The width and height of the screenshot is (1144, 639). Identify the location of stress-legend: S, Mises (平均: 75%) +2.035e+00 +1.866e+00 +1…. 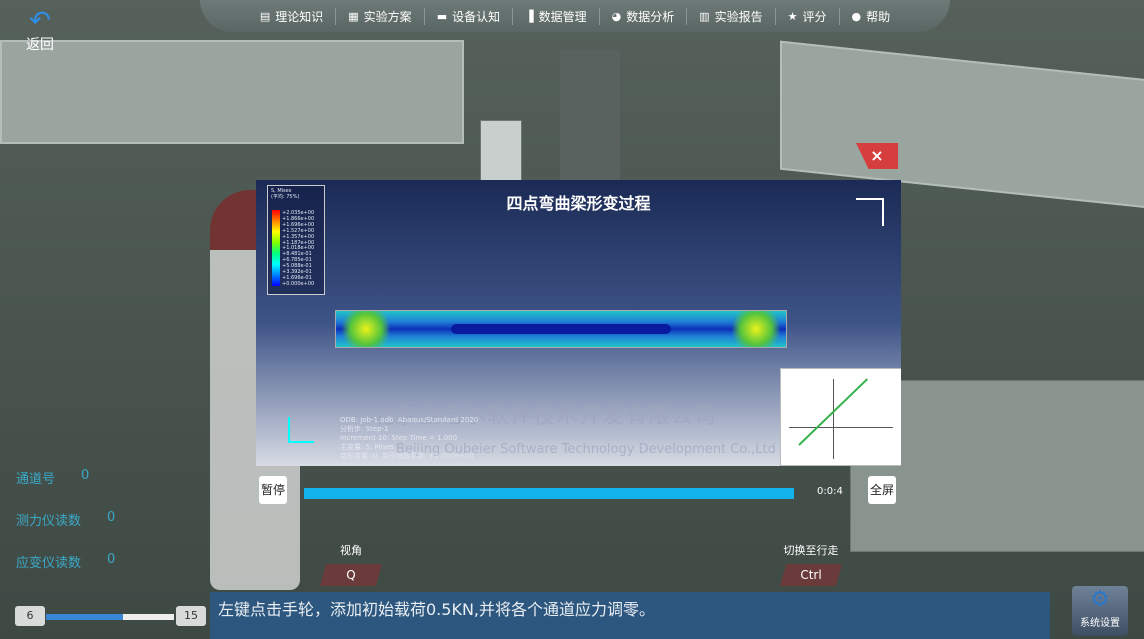
(296, 240).